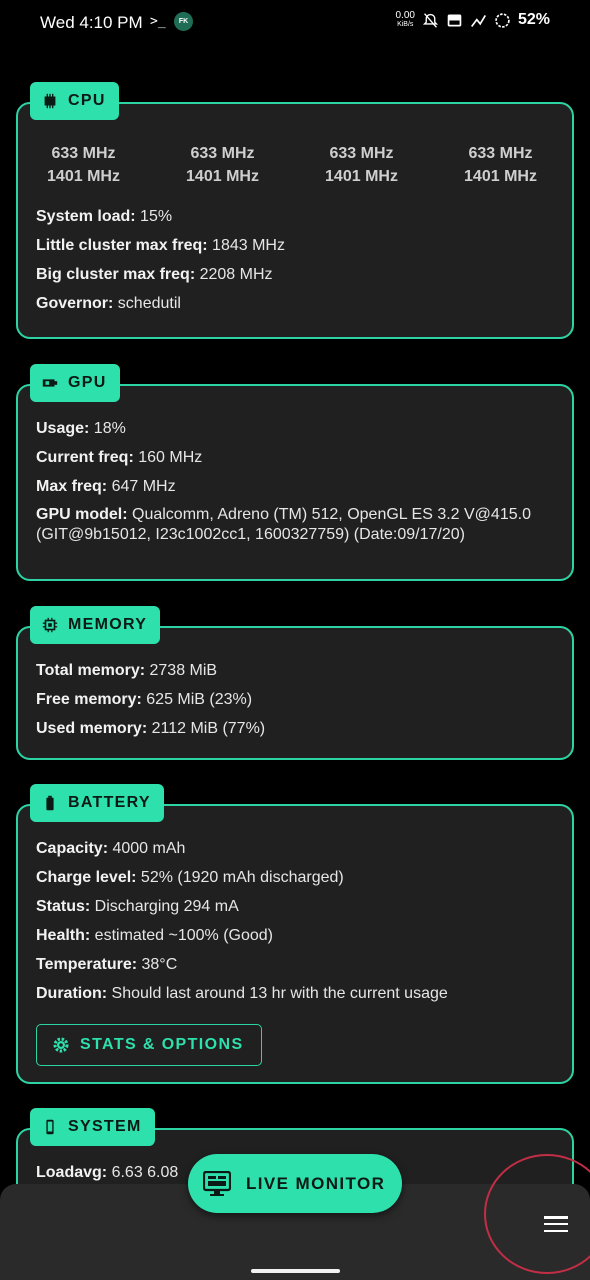 The width and height of the screenshot is (590, 1280). What do you see at coordinates (240, 877) in the screenshot?
I see `row-value: 52% (1920 mAh discharged)` at bounding box center [240, 877].